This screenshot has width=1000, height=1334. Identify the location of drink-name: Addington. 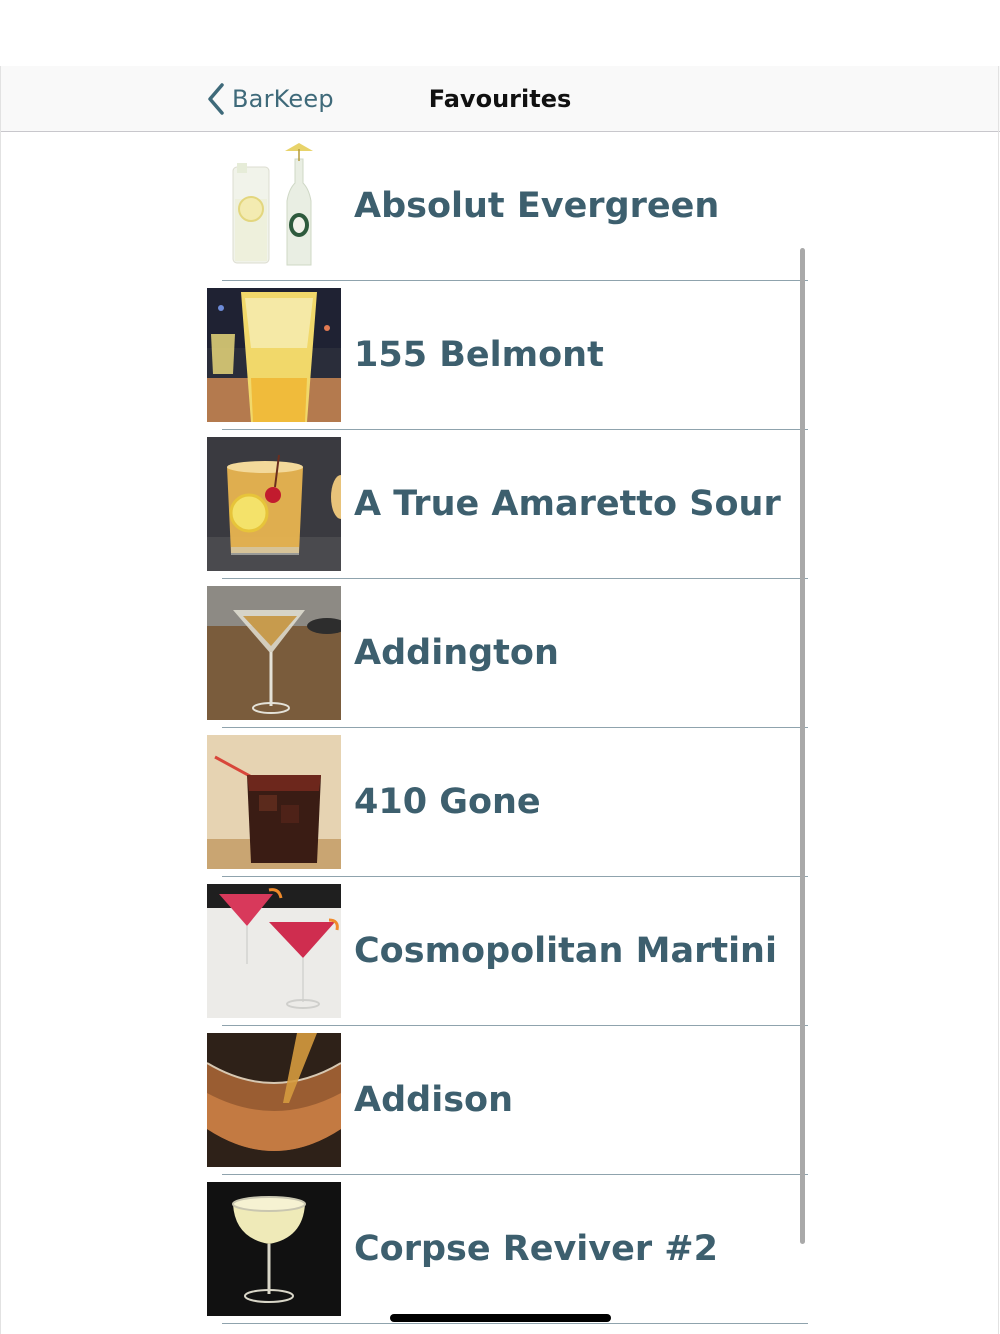
(456, 653).